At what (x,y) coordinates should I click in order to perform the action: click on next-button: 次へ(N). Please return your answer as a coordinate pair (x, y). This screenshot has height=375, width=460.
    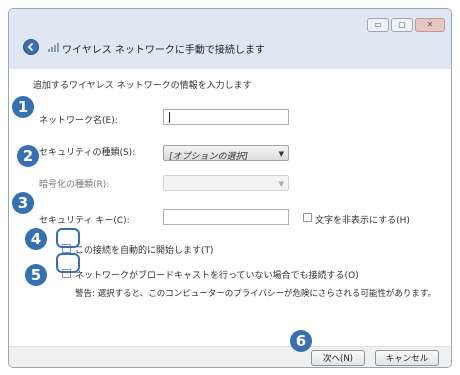
    Looking at the image, I should click on (338, 358).